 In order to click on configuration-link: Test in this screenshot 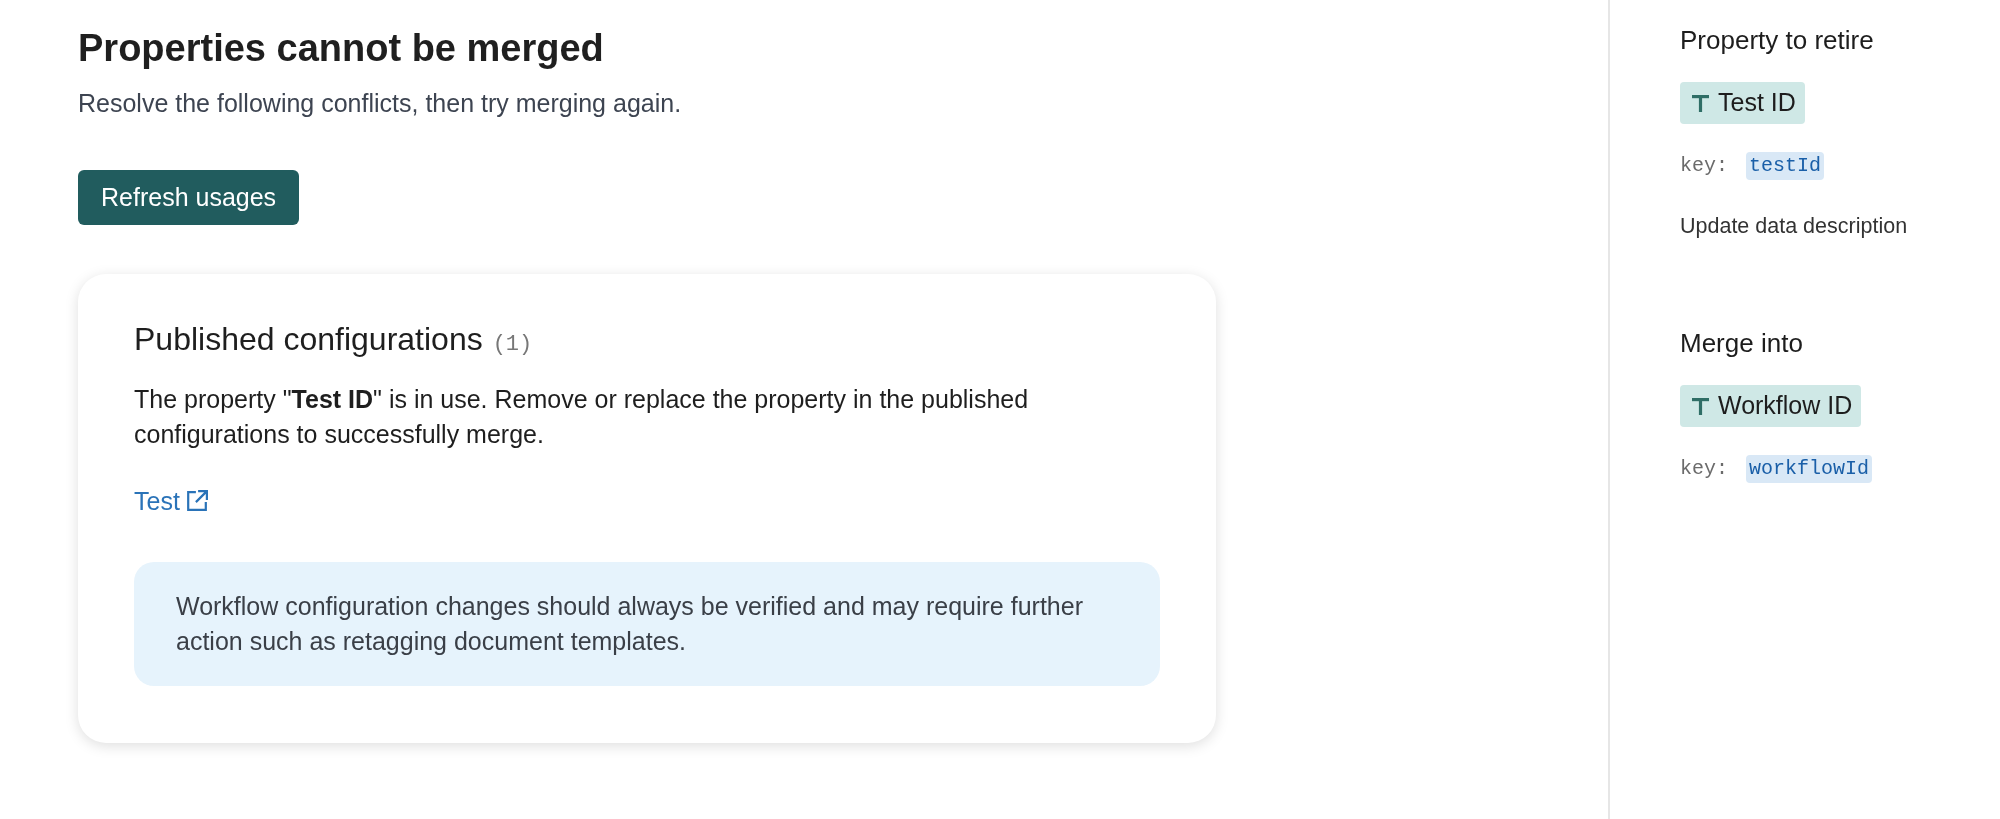, I will do `click(171, 501)`.